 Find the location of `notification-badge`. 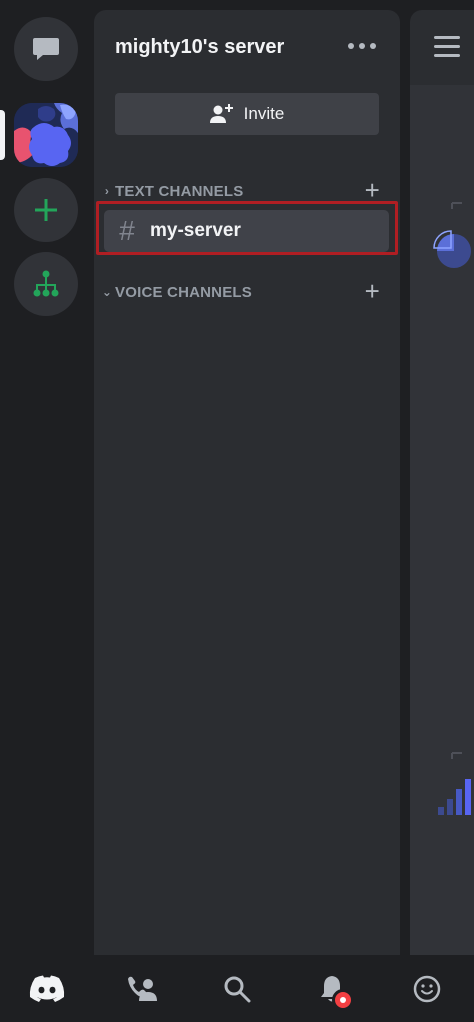

notification-badge is located at coordinates (342, 999).